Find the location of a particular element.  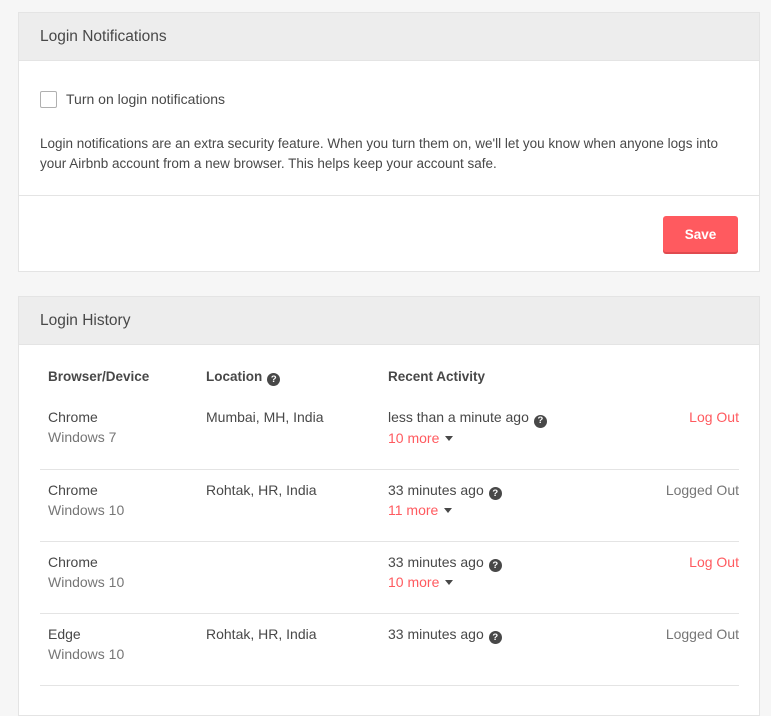

login-notifications-title: Login Notifications is located at coordinates (389, 37).